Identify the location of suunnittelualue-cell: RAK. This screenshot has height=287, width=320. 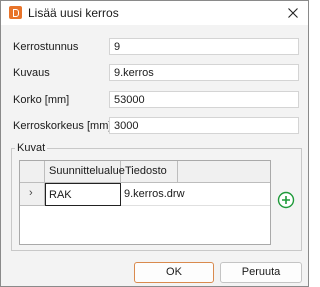
(83, 194).